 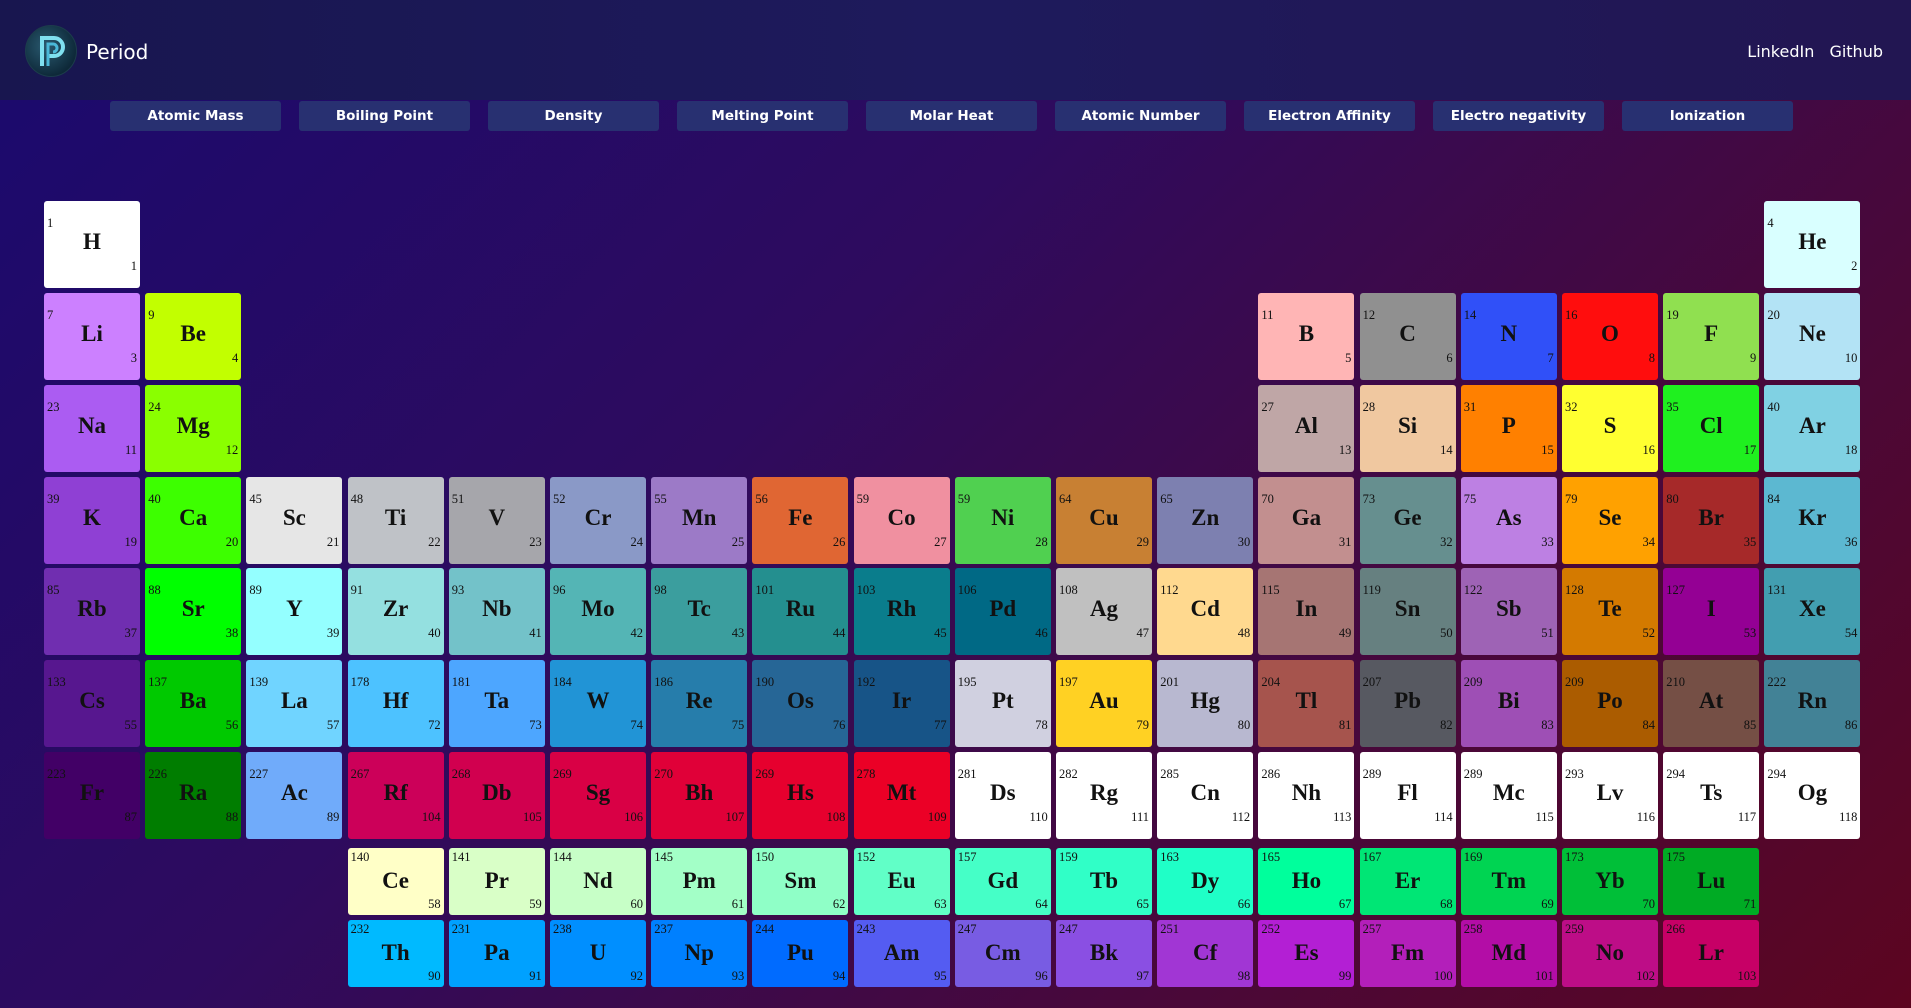 What do you see at coordinates (1002, 795) in the screenshot?
I see `element-ds: 281 Ds 110` at bounding box center [1002, 795].